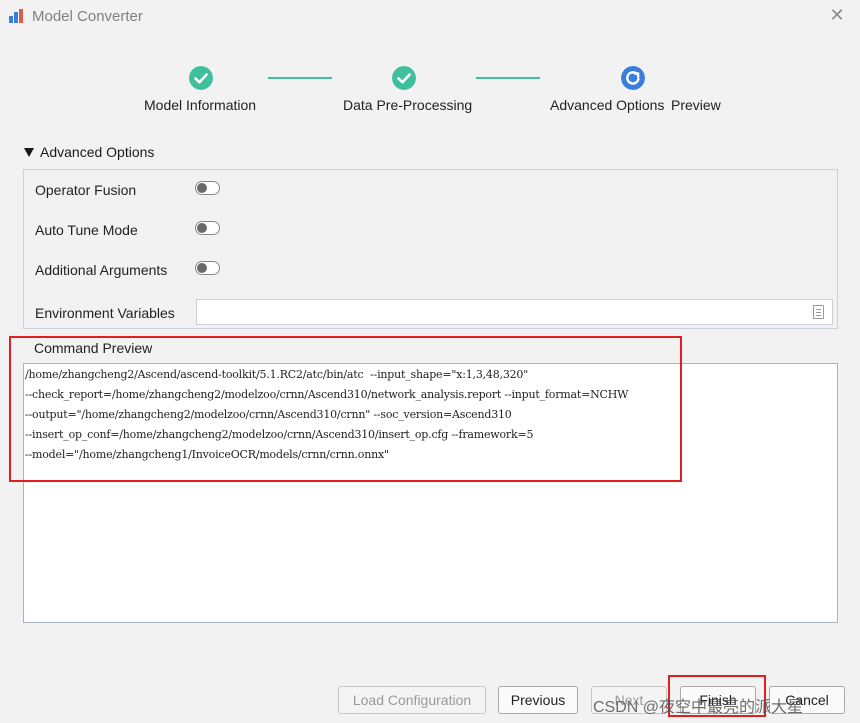 The width and height of the screenshot is (860, 723). I want to click on previous-button: Previous, so click(538, 700).